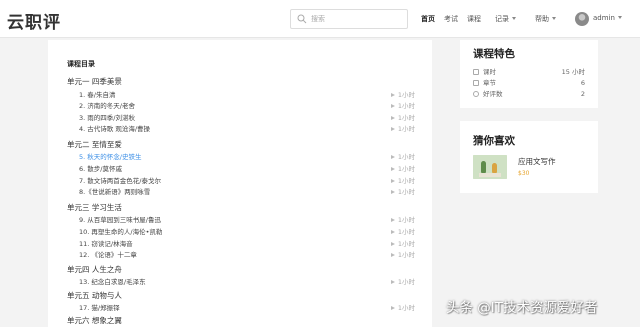  Describe the element at coordinates (582, 19) in the screenshot. I see `user-avatar` at that location.